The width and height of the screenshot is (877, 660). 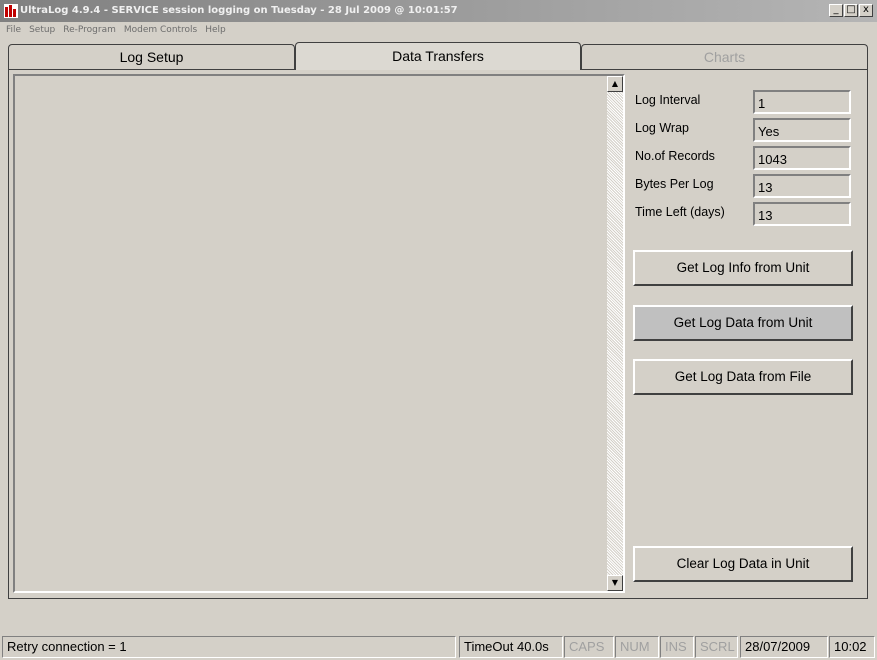 What do you see at coordinates (851, 10) in the screenshot?
I see `maximize-button: □` at bounding box center [851, 10].